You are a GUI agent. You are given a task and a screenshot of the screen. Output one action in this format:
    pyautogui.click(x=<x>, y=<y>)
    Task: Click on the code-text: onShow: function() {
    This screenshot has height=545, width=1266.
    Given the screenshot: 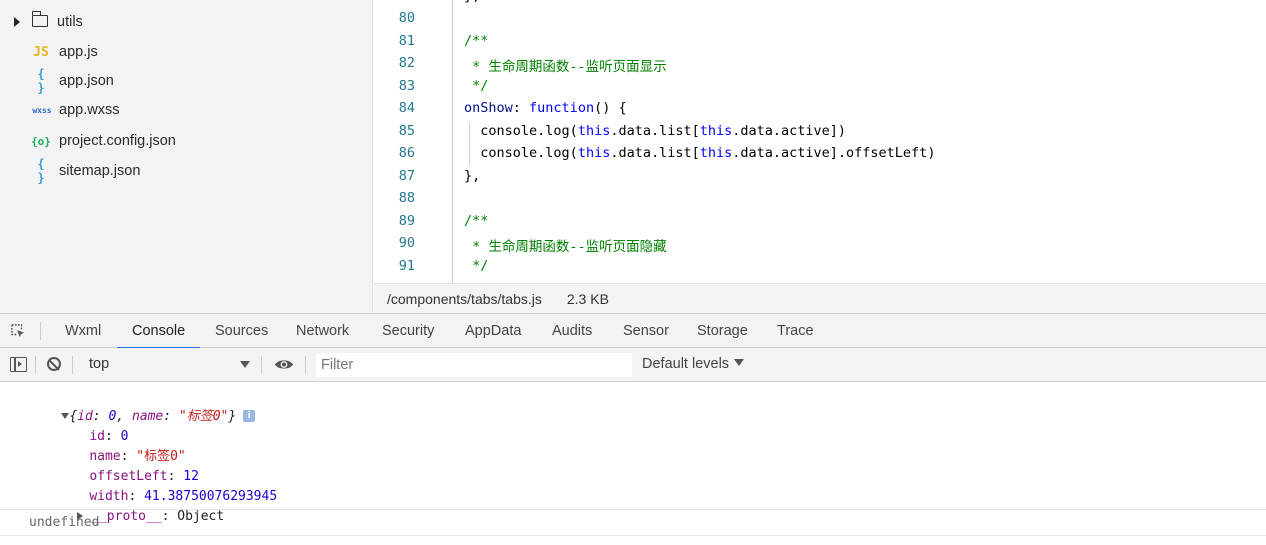 What is the action you would take?
    pyautogui.click(x=545, y=108)
    